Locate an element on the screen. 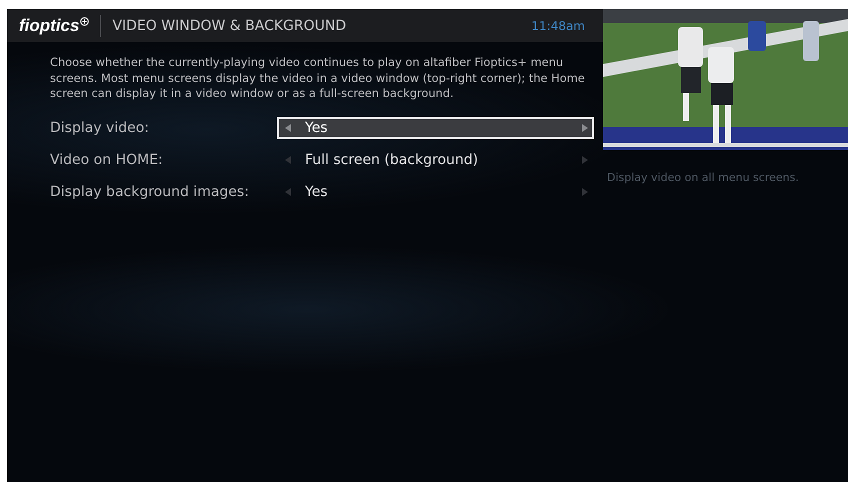 The width and height of the screenshot is (848, 482). page-title: VIDEO WINDOW & BACKGROUND is located at coordinates (230, 26).